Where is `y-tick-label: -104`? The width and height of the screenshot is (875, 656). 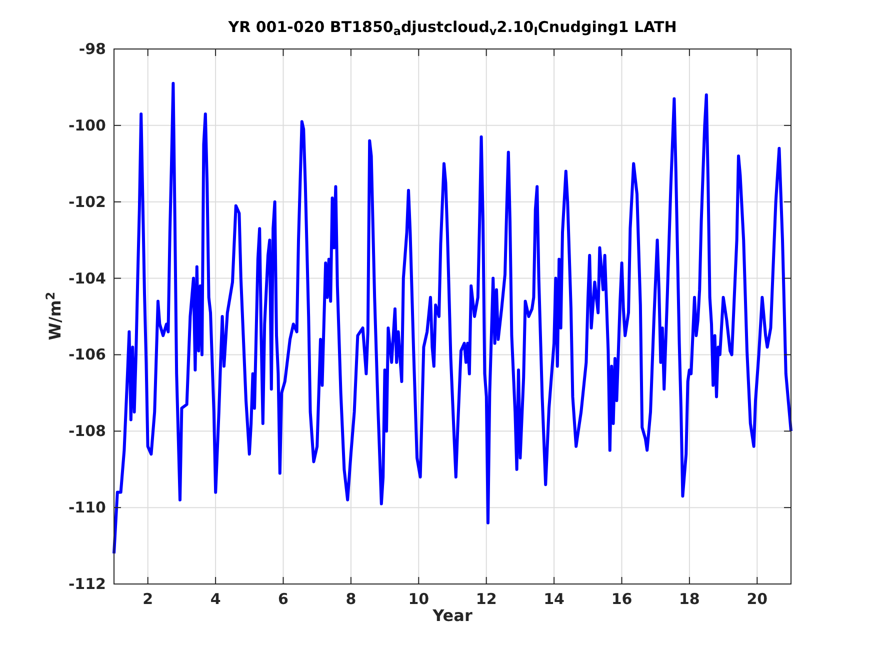
y-tick-label: -104 is located at coordinates (87, 278).